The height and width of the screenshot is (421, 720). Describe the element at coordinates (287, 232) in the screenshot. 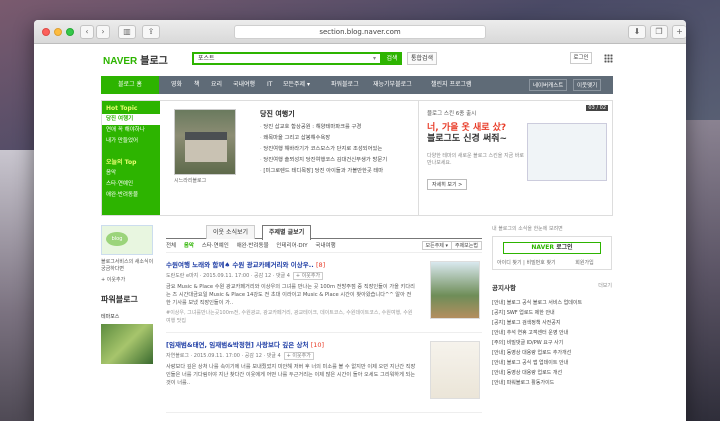

I see `tab-topic-posts: 주제별 글보기` at that location.